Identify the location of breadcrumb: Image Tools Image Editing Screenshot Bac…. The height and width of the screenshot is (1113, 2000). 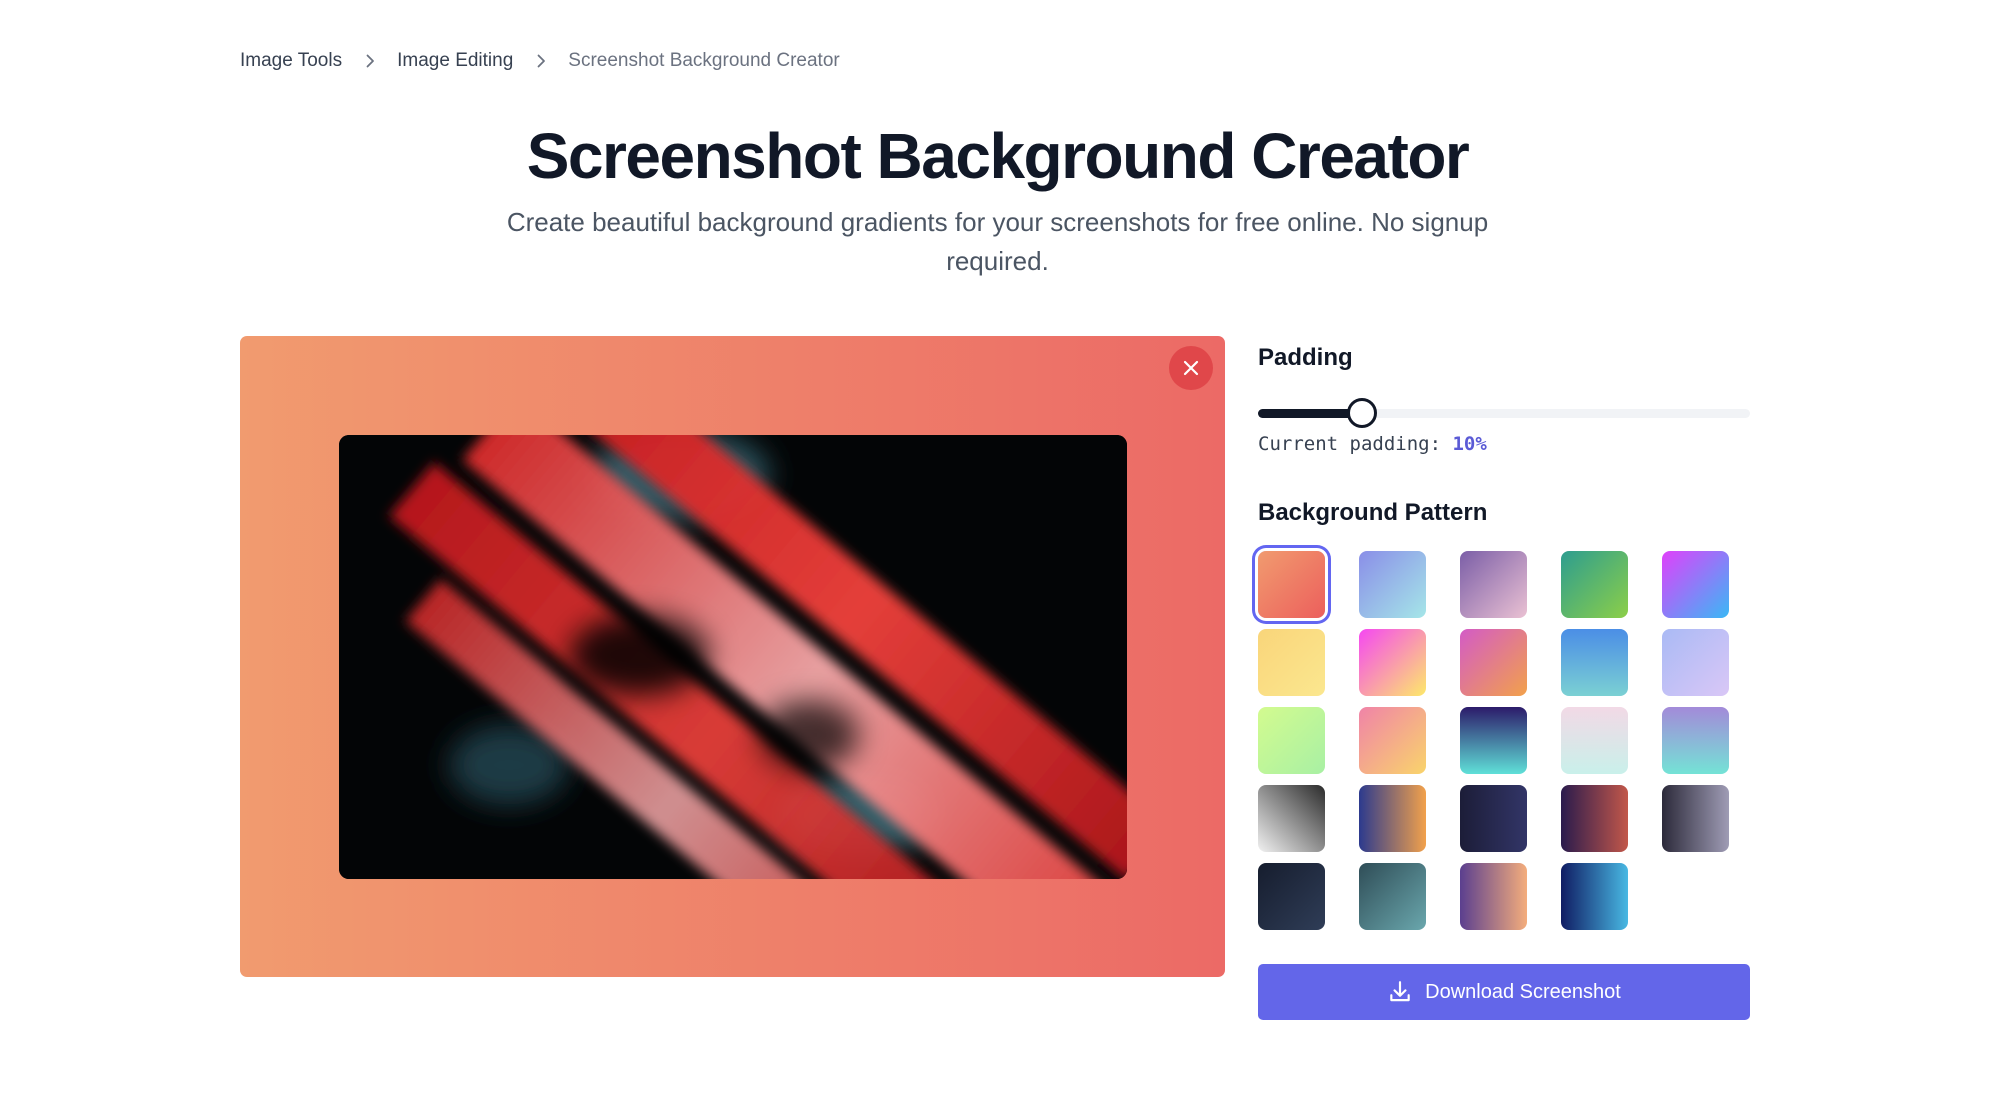
(540, 61).